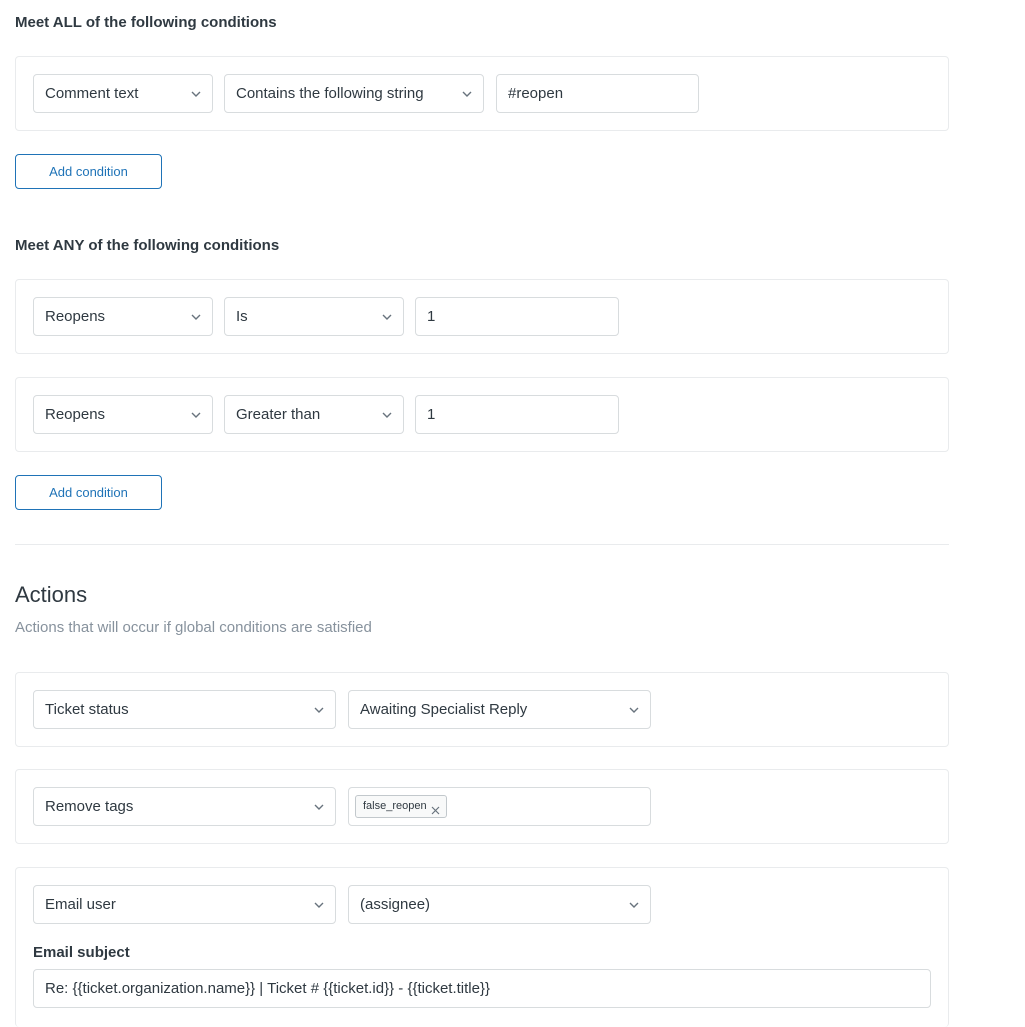 Image resolution: width=1025 pixels, height=1027 pixels. Describe the element at coordinates (435, 808) in the screenshot. I see `close-icon` at that location.